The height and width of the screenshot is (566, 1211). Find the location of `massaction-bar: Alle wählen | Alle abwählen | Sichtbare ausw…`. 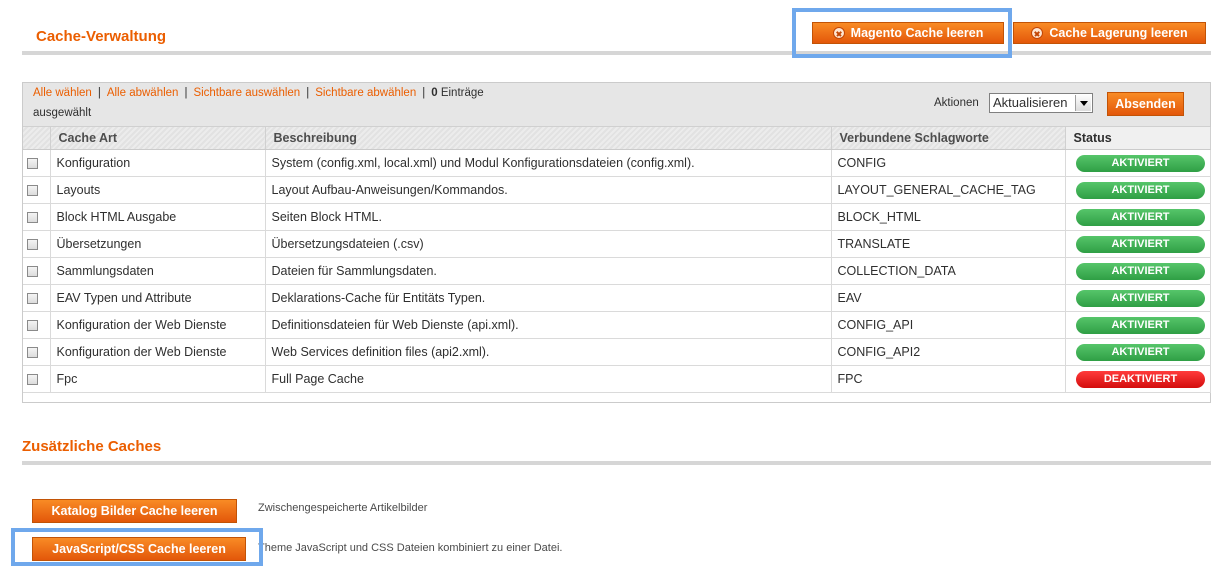

massaction-bar: Alle wählen | Alle abwählen | Sichtbare ausw… is located at coordinates (616, 105).